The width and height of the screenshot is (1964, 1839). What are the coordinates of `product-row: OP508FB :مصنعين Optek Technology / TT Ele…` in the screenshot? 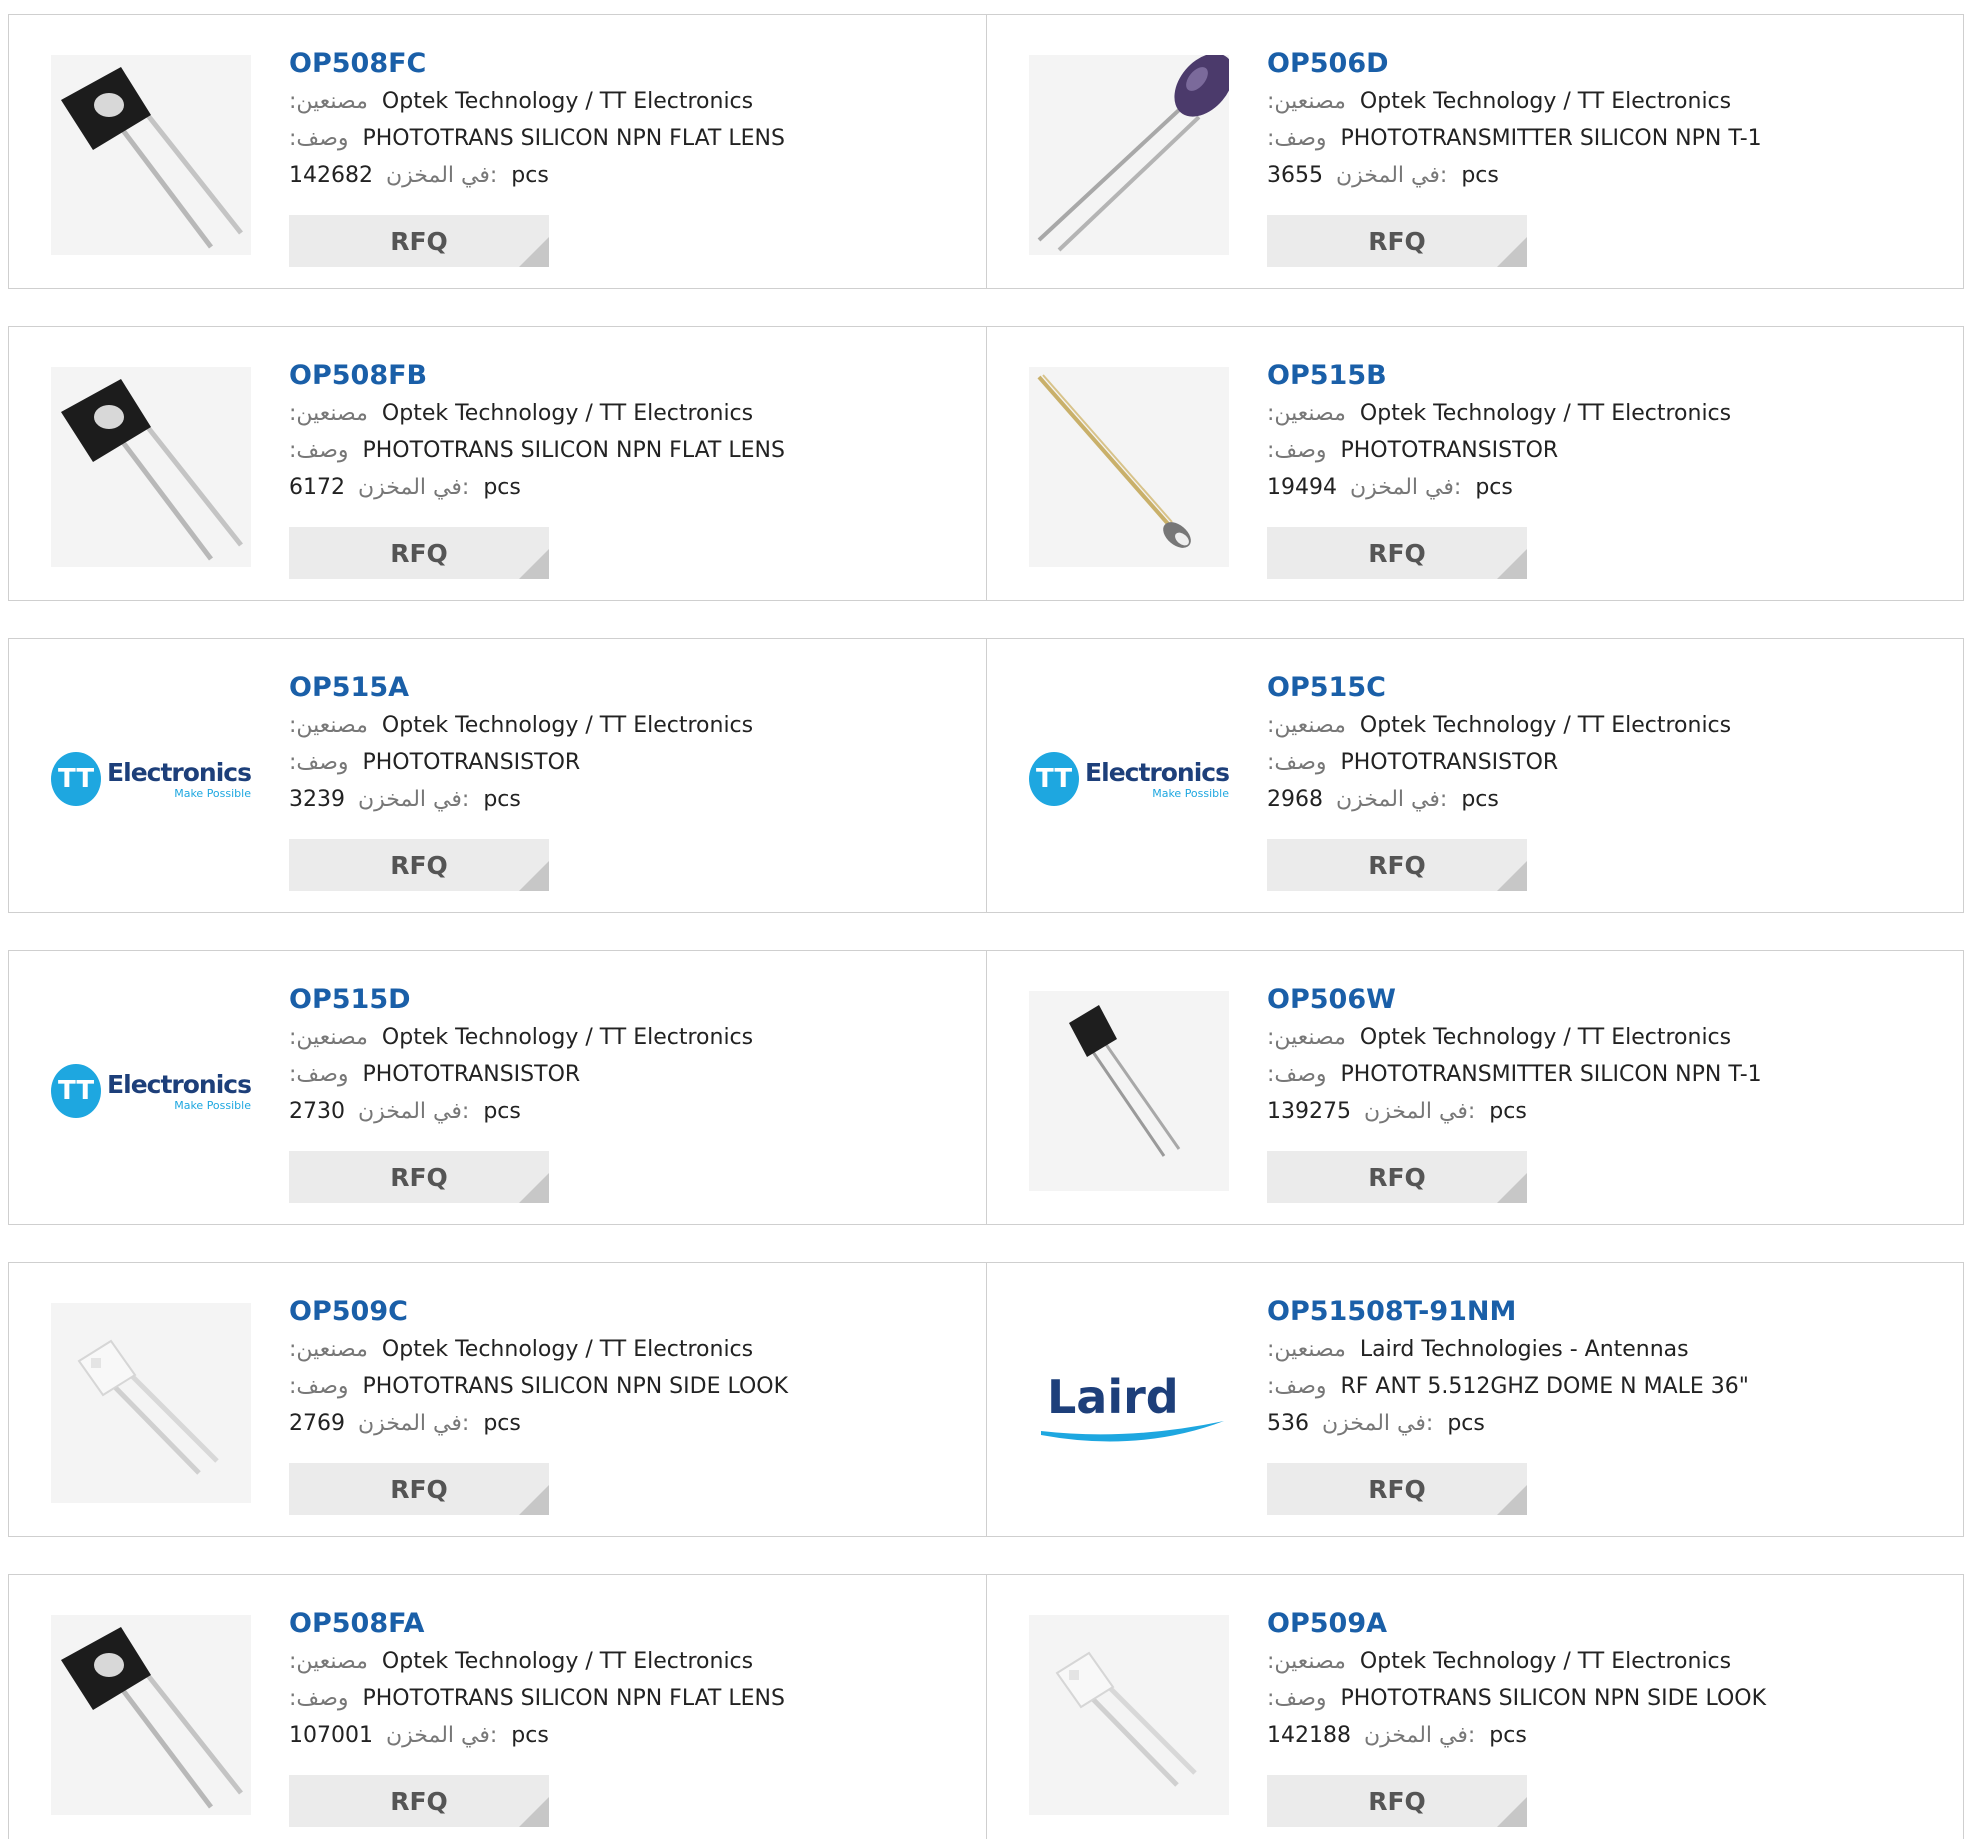 It's located at (986, 463).